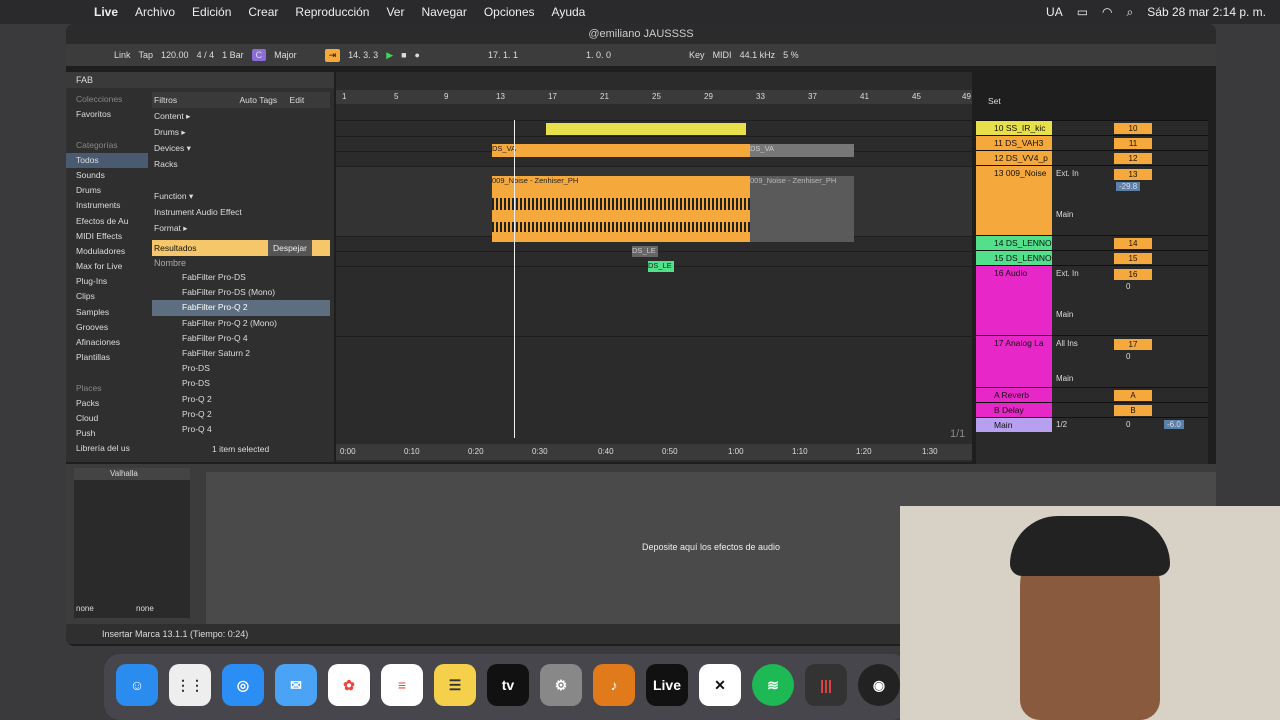  I want to click on category-item: Afinaciones, so click(107, 342).